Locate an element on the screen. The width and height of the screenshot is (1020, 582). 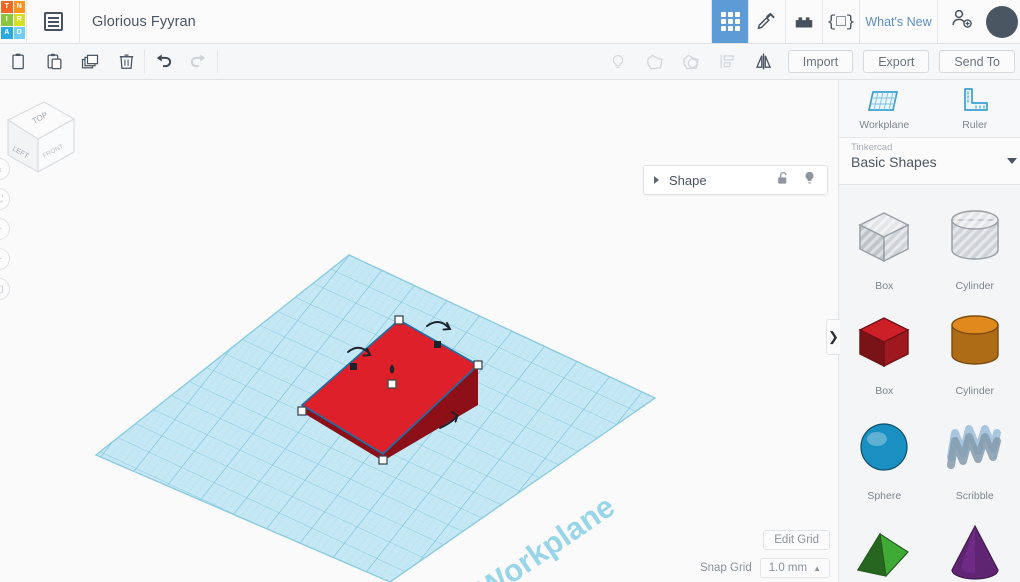
view-nav-buttons: ⌂ ⛶ + − ▢ is located at coordinates (5, 229).